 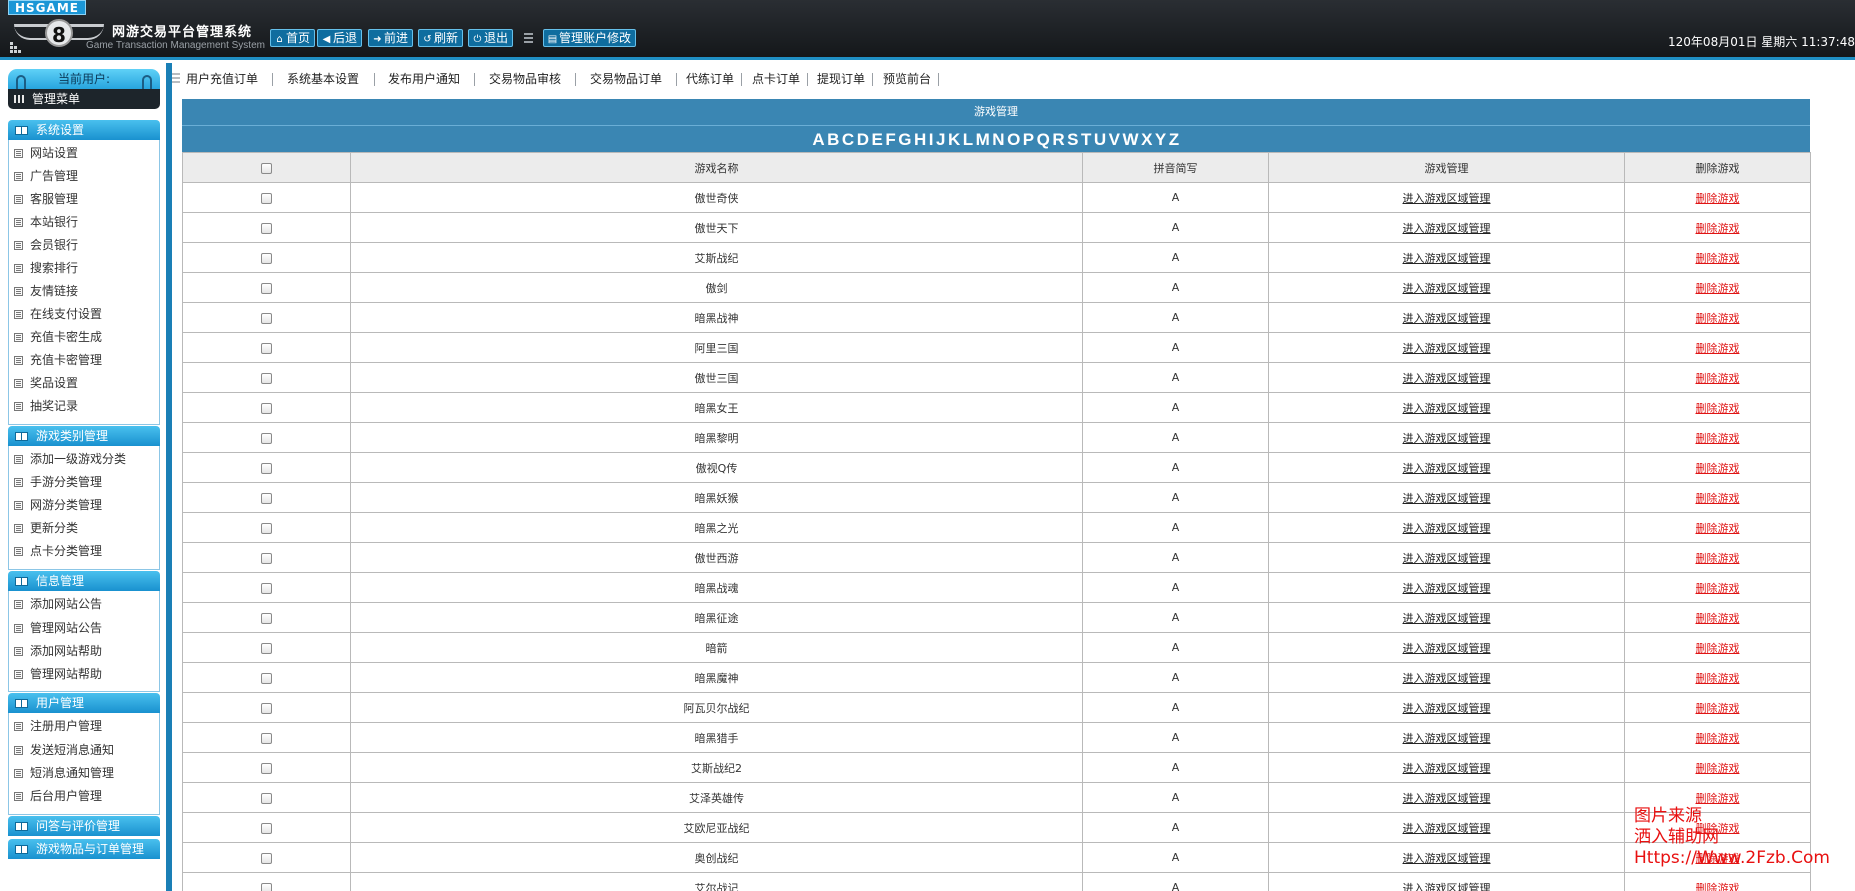 I want to click on tab-item-orders: 交易物品订单, so click(x=626, y=79).